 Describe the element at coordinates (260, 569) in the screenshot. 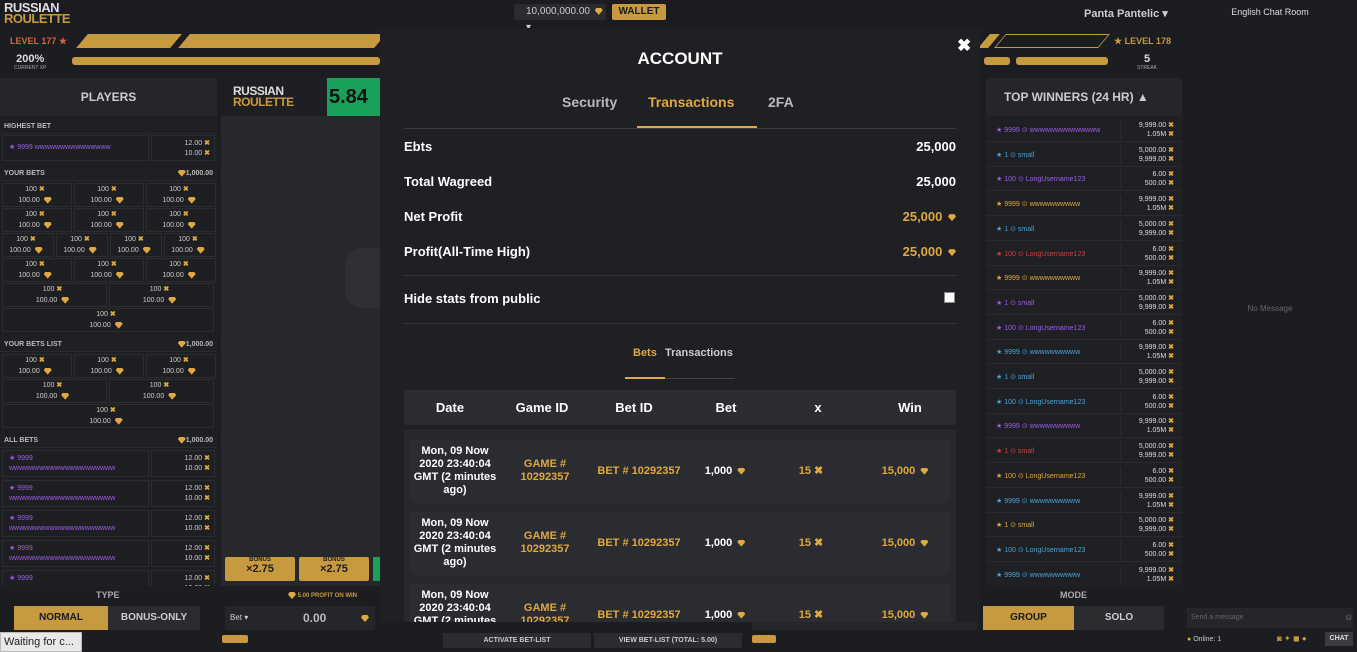

I see `bonus-tile-1: BONUS ×2.75` at that location.